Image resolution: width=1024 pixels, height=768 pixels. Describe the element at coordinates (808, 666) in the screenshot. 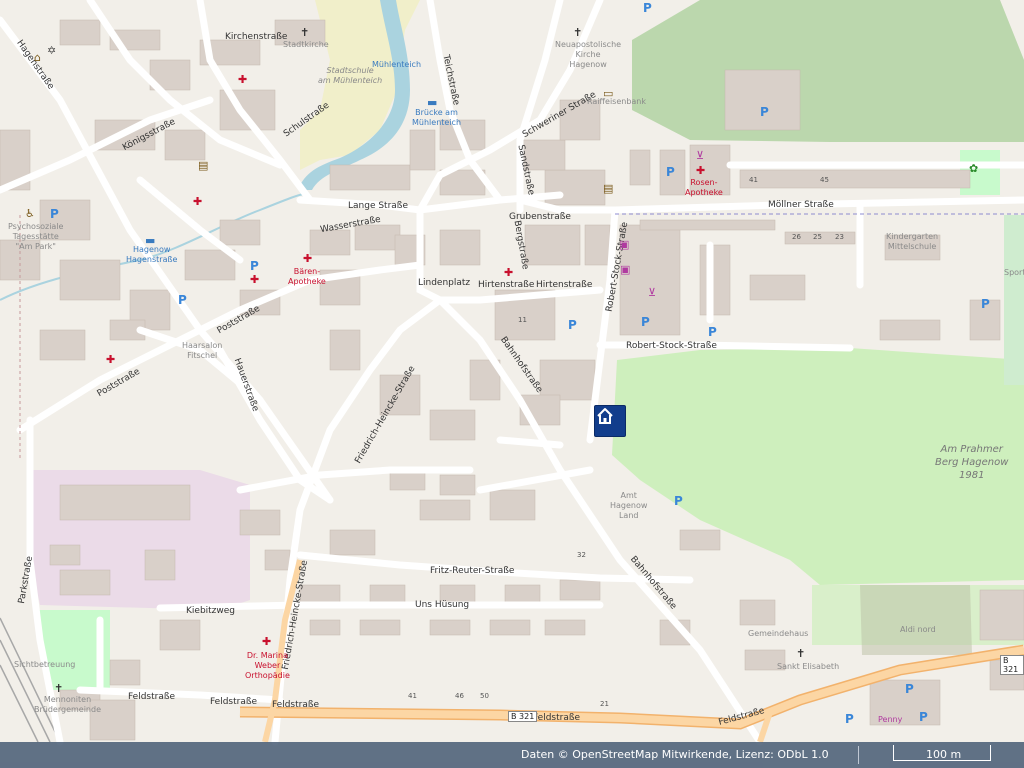

I see `poi-sankt-elisabeth: Sankt Elisabeth` at that location.